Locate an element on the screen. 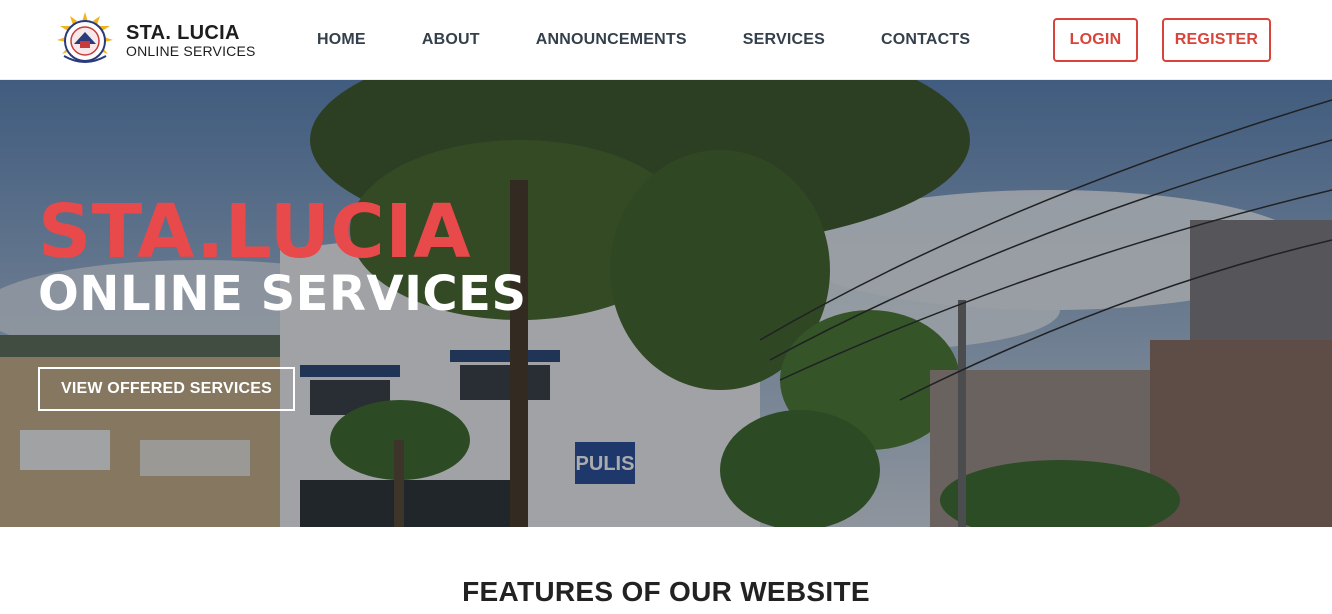  hero-title: STA.LUCIA is located at coordinates (254, 232).